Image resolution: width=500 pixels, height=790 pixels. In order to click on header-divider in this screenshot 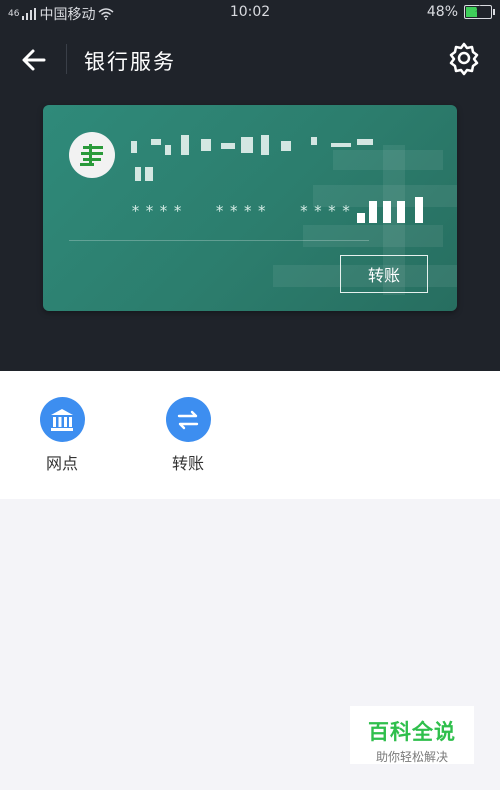, I will do `click(66, 59)`.